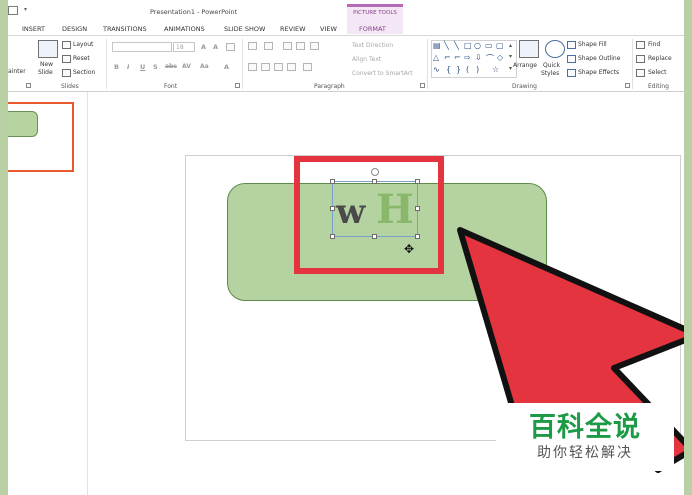 This screenshot has height=495, width=692. Describe the element at coordinates (585, 427) in the screenshot. I see `watermark-title: 百科全说` at that location.